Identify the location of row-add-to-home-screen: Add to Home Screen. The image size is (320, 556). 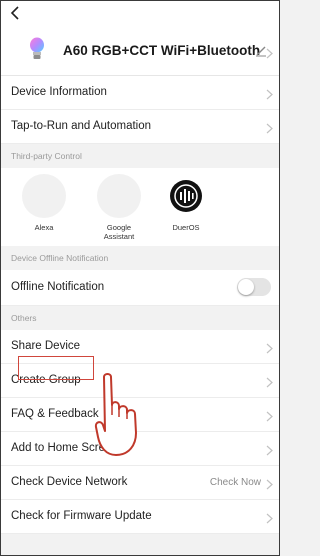
(140, 449).